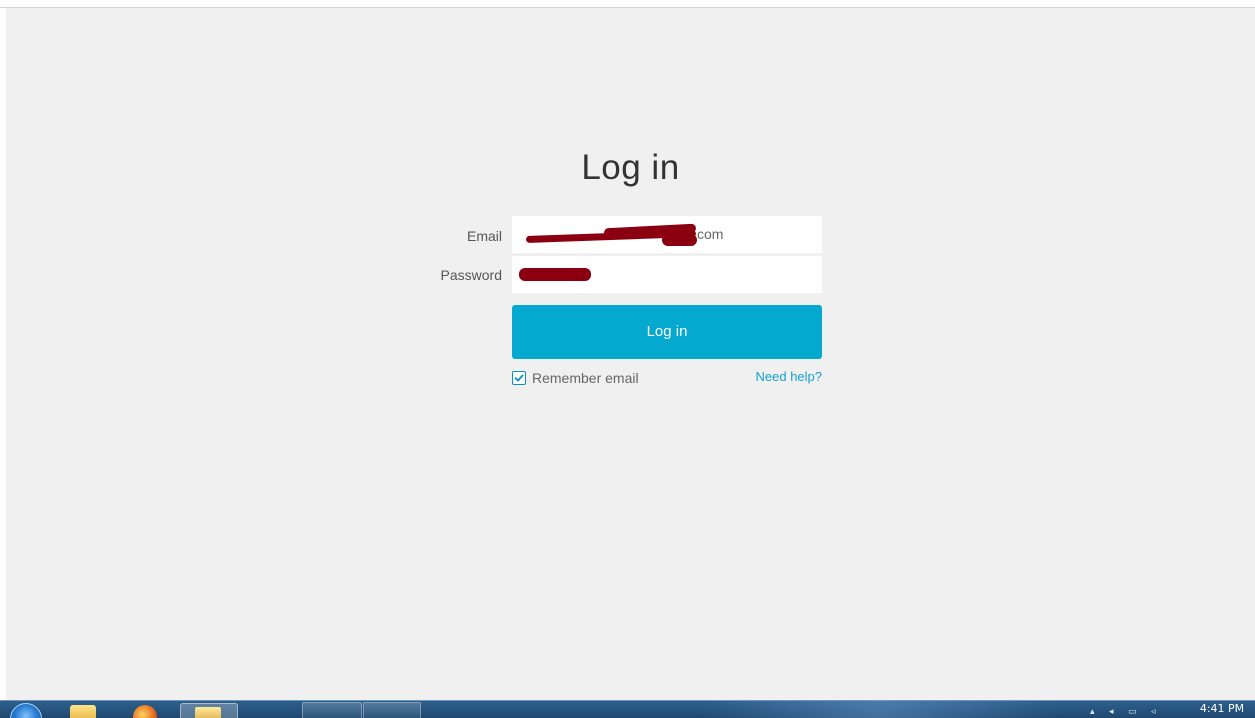 Image resolution: width=1255 pixels, height=718 pixels. I want to click on folder-icon, so click(83, 711).